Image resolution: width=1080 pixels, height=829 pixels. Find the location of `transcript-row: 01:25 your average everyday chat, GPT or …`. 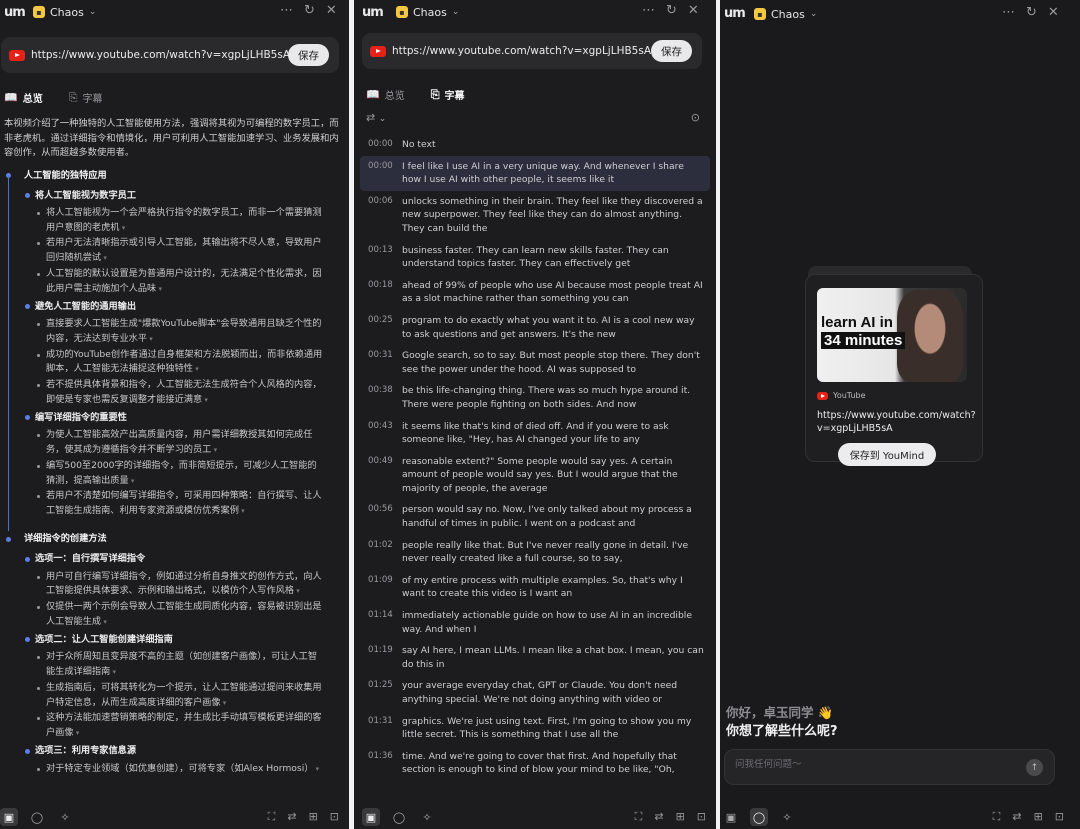

transcript-row: 01:25 your average everyday chat, GPT or … is located at coordinates (535, 692).